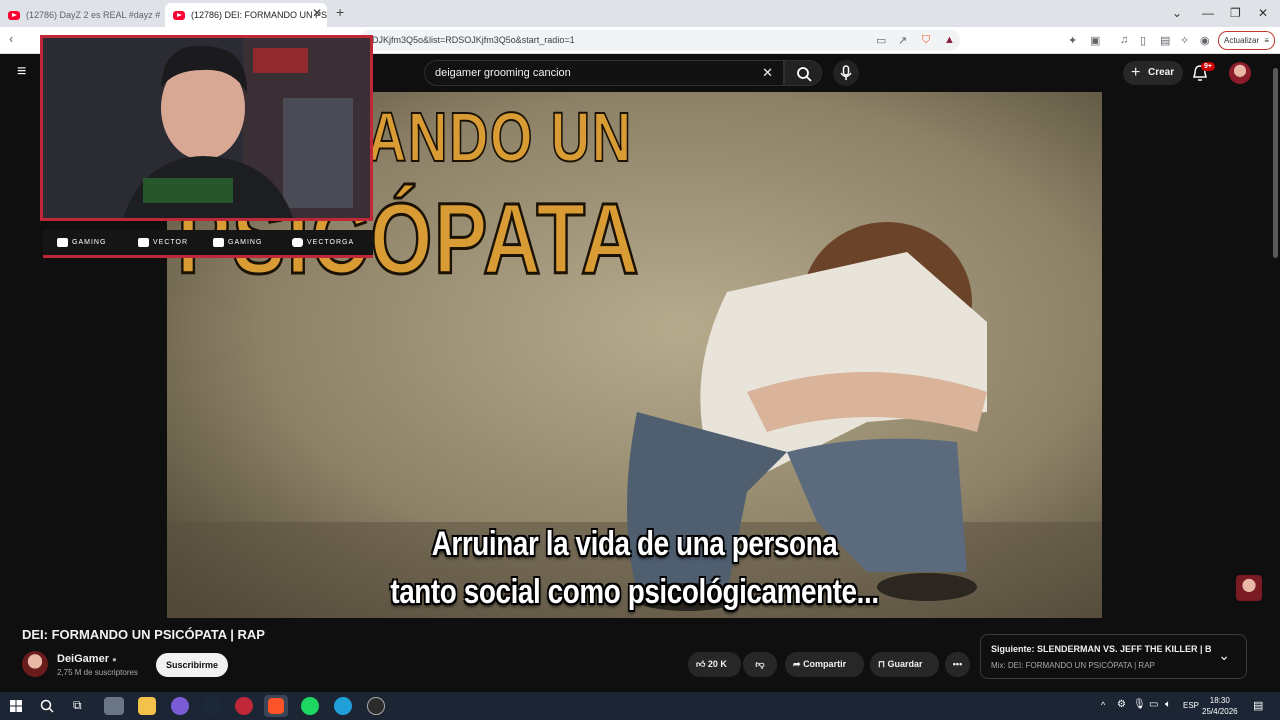 This screenshot has height=720, width=1280. What do you see at coordinates (376, 706) in the screenshot?
I see `obs-icon` at bounding box center [376, 706].